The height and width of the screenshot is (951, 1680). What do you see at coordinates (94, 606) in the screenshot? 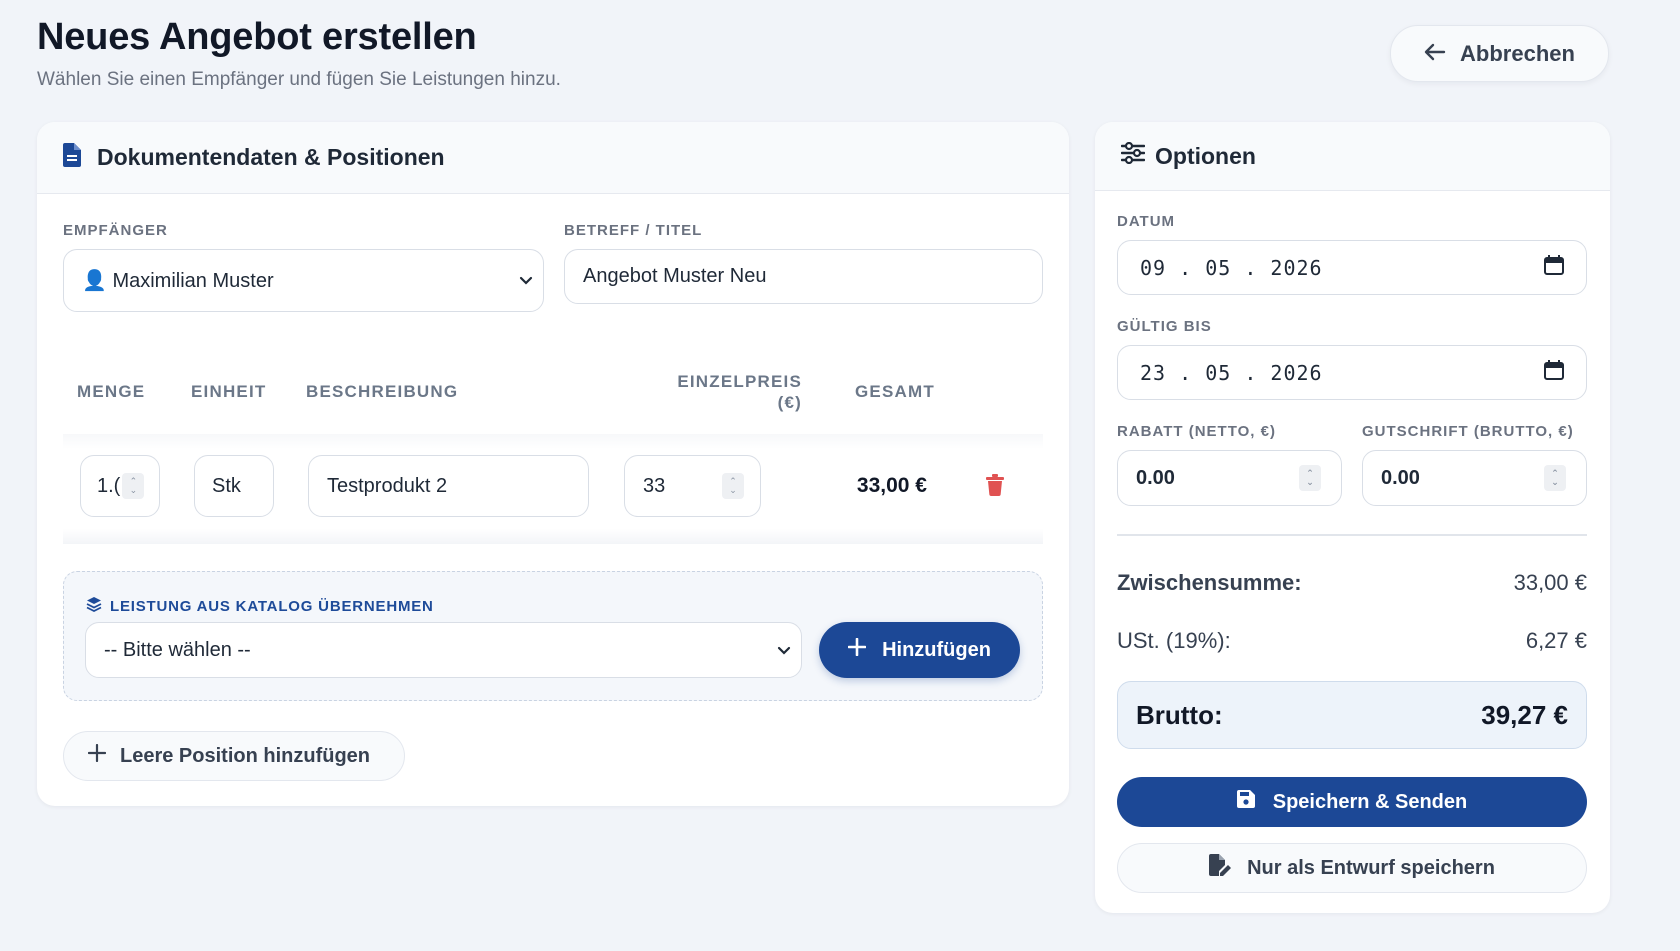
I see `layers-icon` at bounding box center [94, 606].